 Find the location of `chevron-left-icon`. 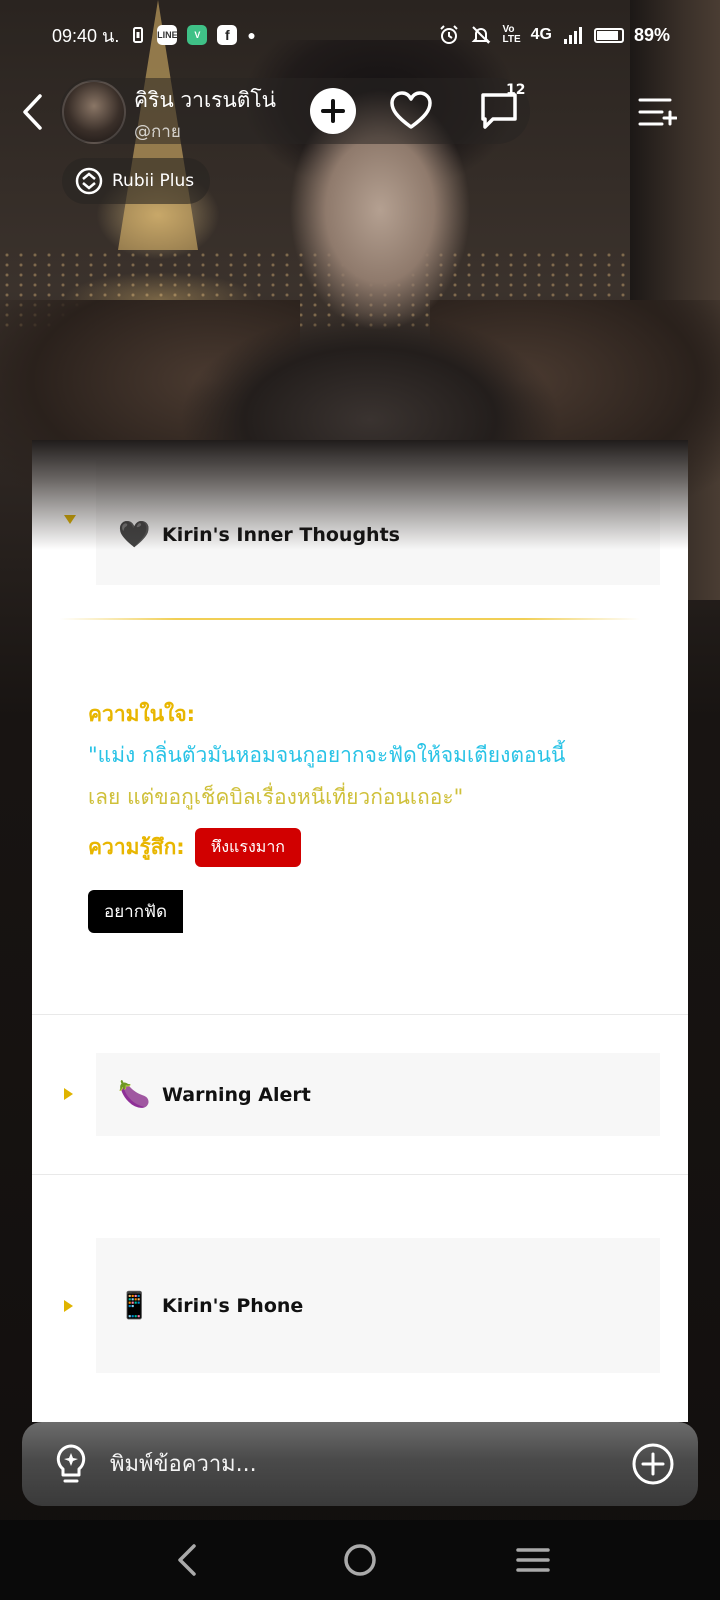

chevron-left-icon is located at coordinates (32, 112).